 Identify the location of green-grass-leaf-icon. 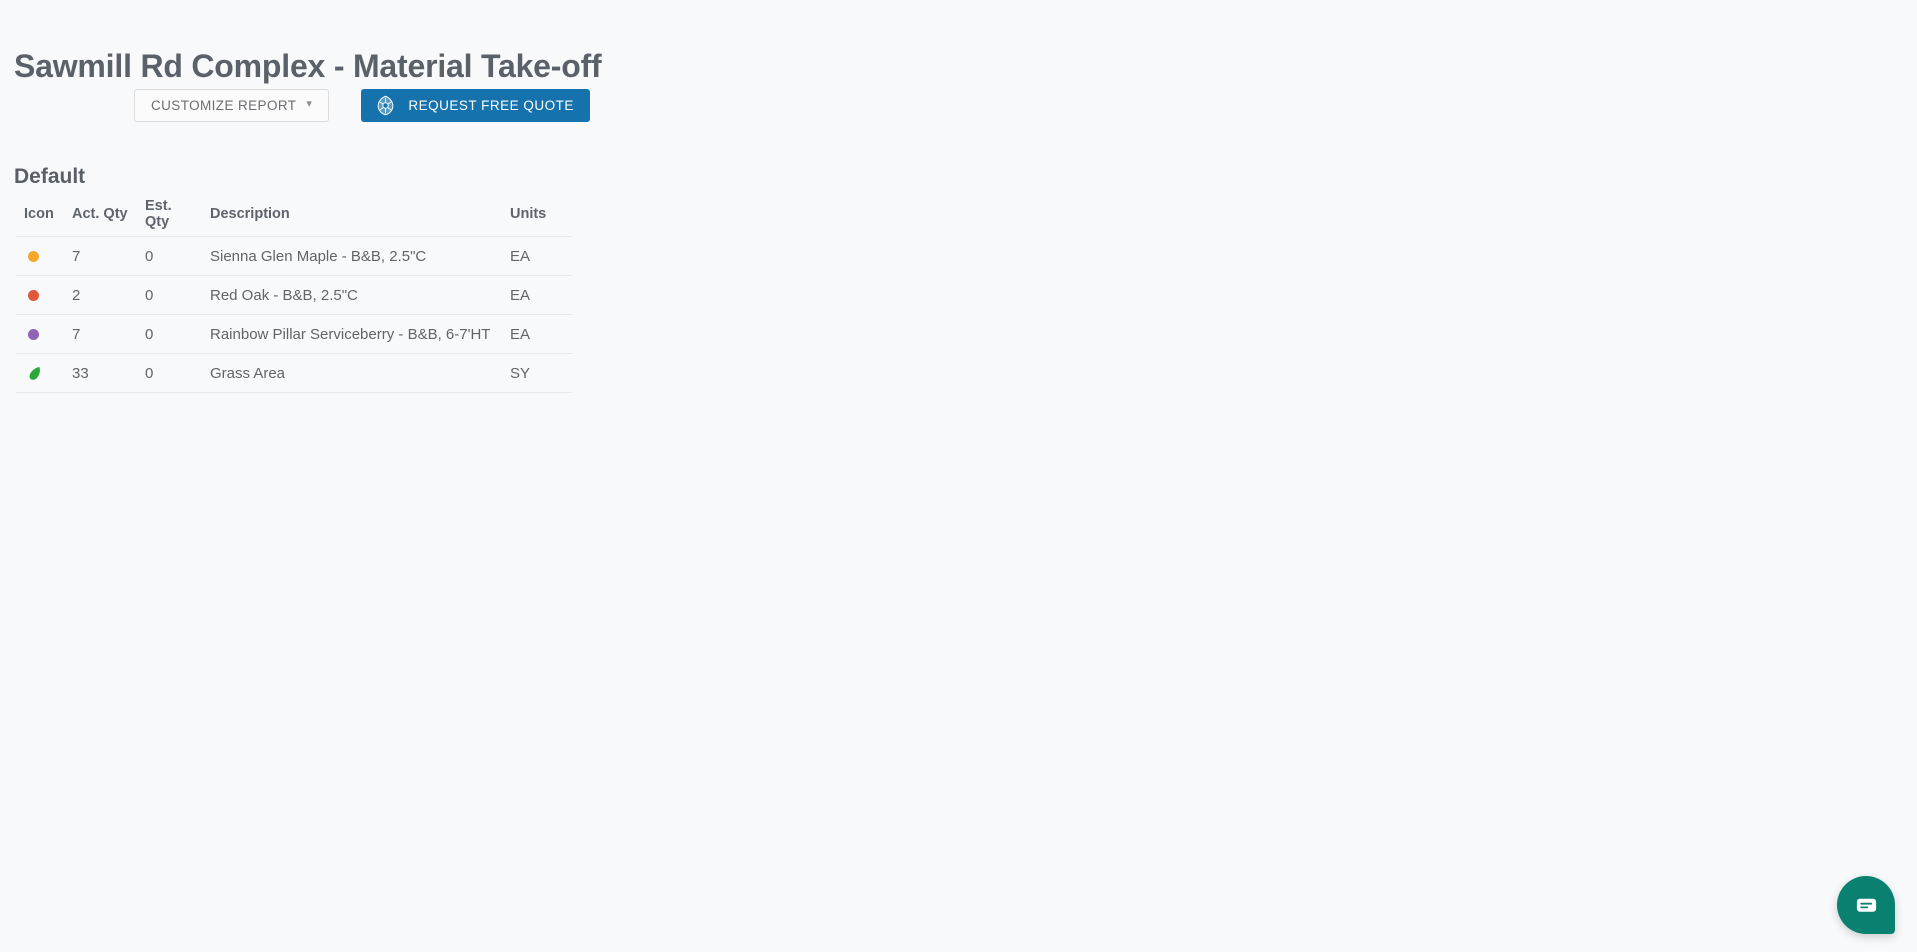
(33, 373).